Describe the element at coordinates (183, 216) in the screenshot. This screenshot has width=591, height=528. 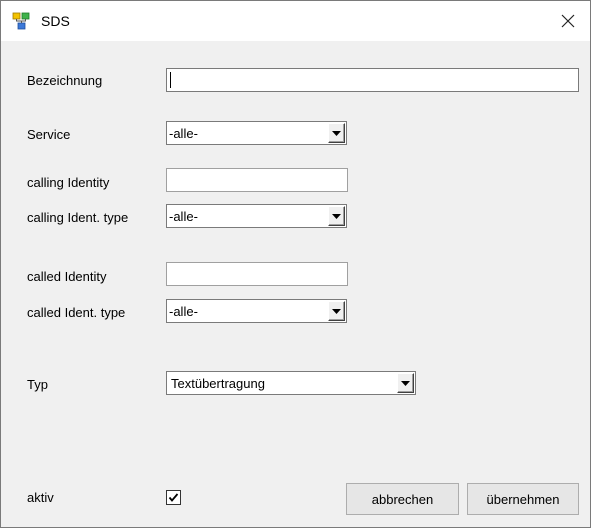
I see `calling-ident-type-value: -alle-` at that location.